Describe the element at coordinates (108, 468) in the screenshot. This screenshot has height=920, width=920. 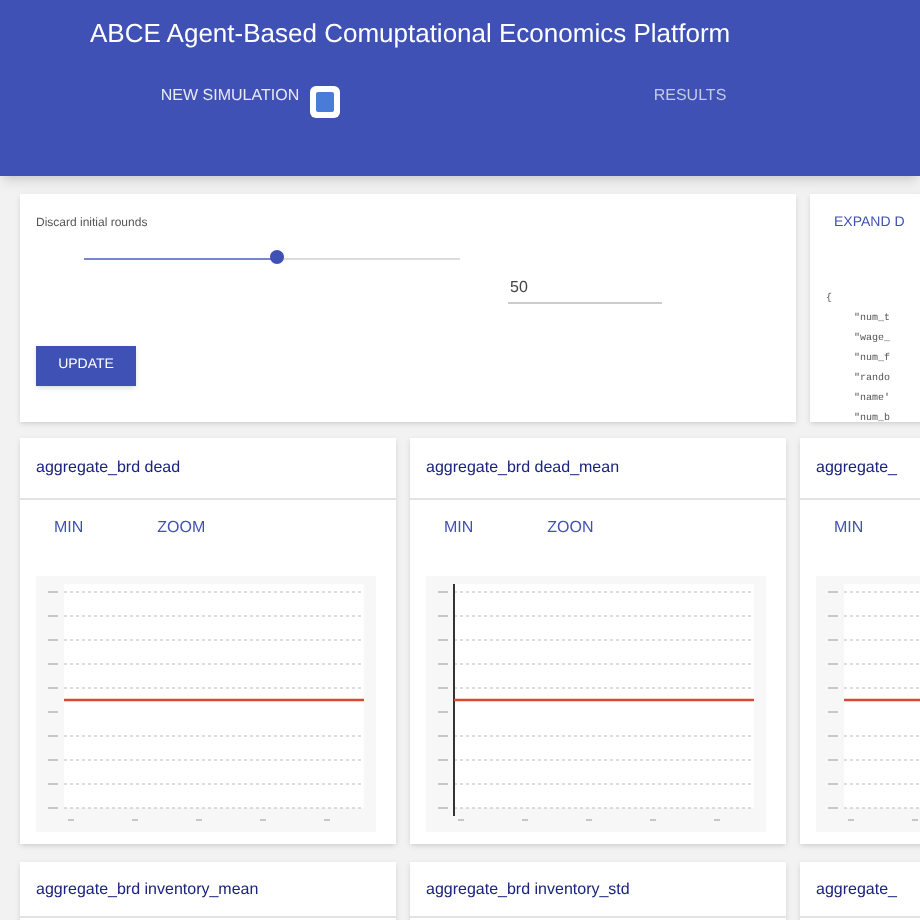
I see `chart-title: aggregate_brd dead` at that location.